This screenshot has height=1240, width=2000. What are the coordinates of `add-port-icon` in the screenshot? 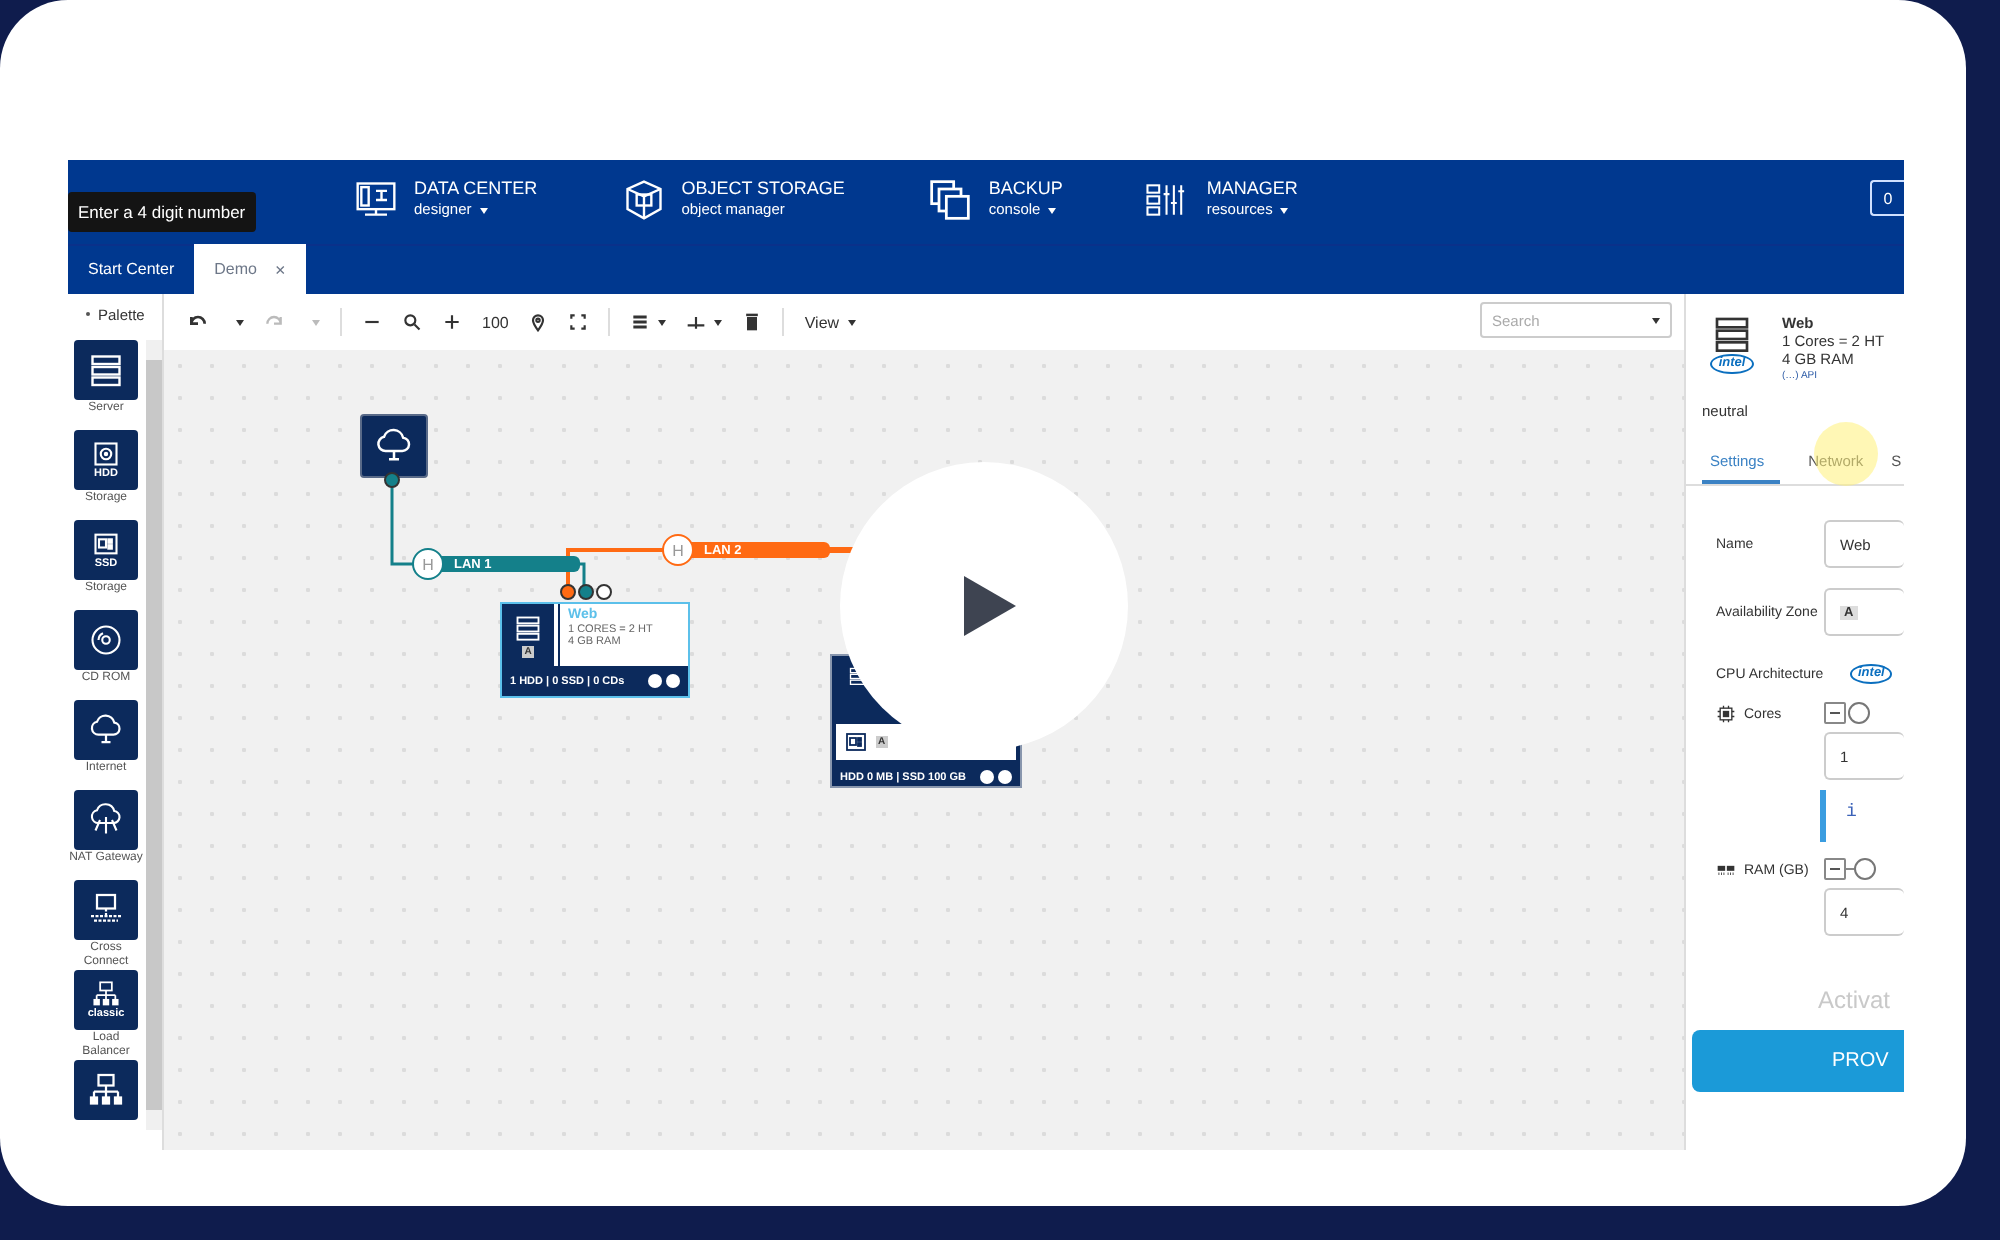 It's located at (604, 592).